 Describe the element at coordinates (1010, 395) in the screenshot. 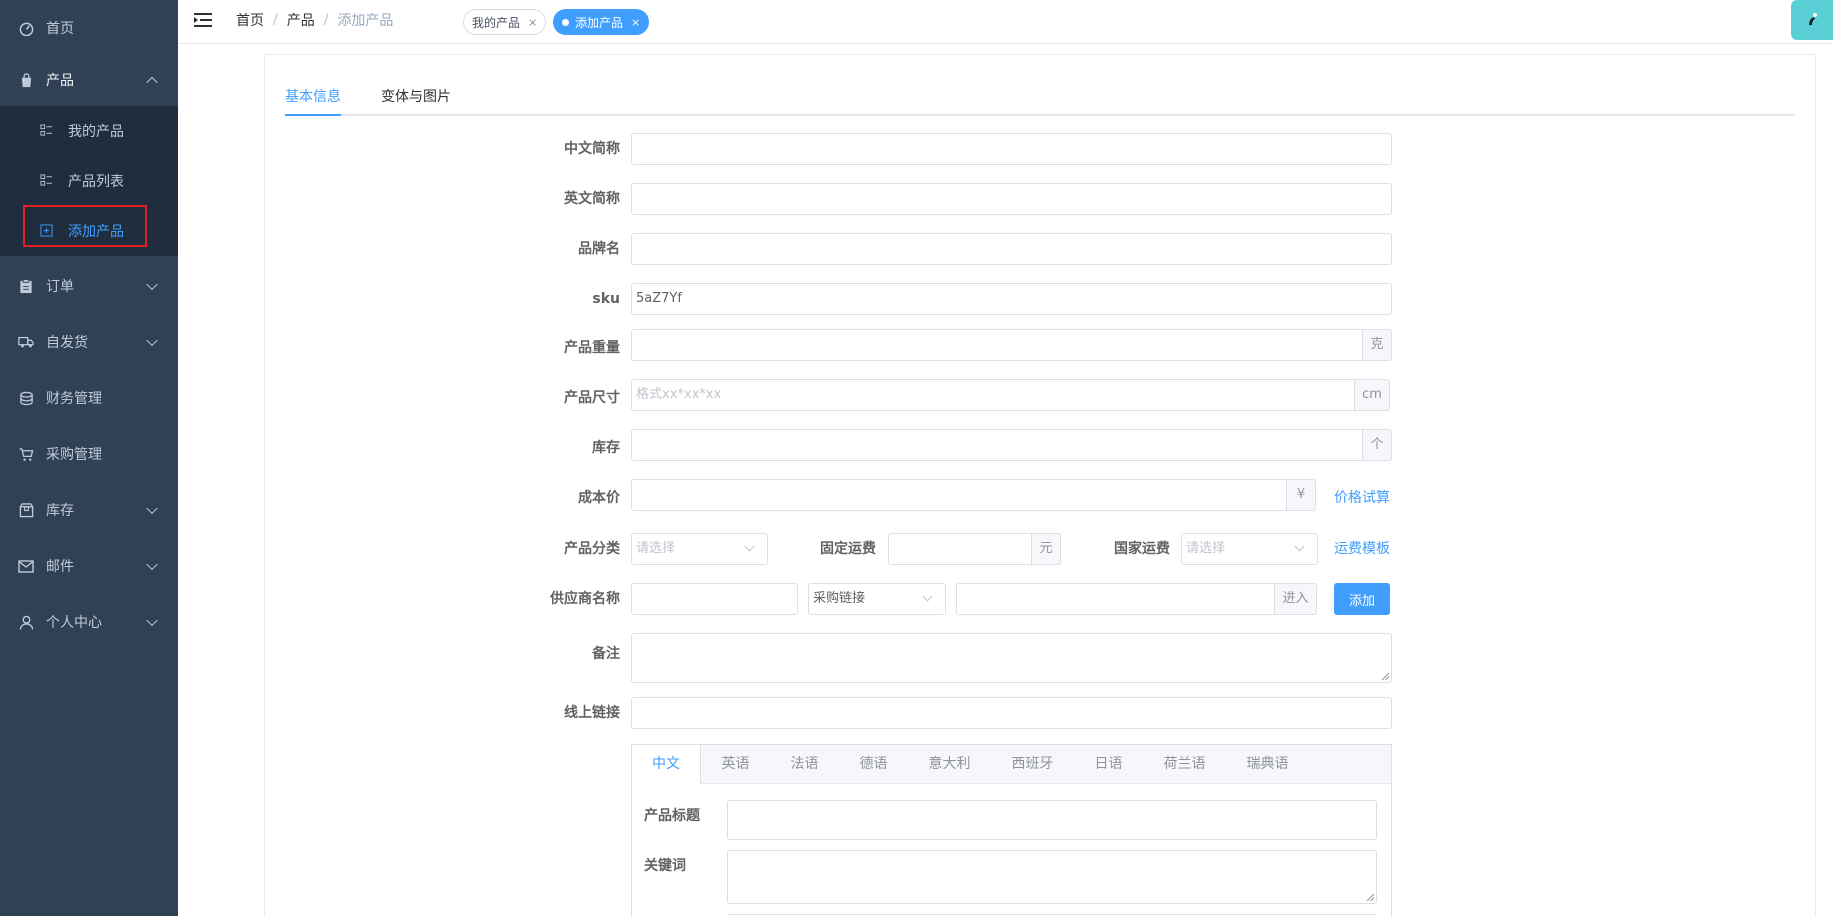

I see `size-input: 格式xx*xx*xx cm` at that location.